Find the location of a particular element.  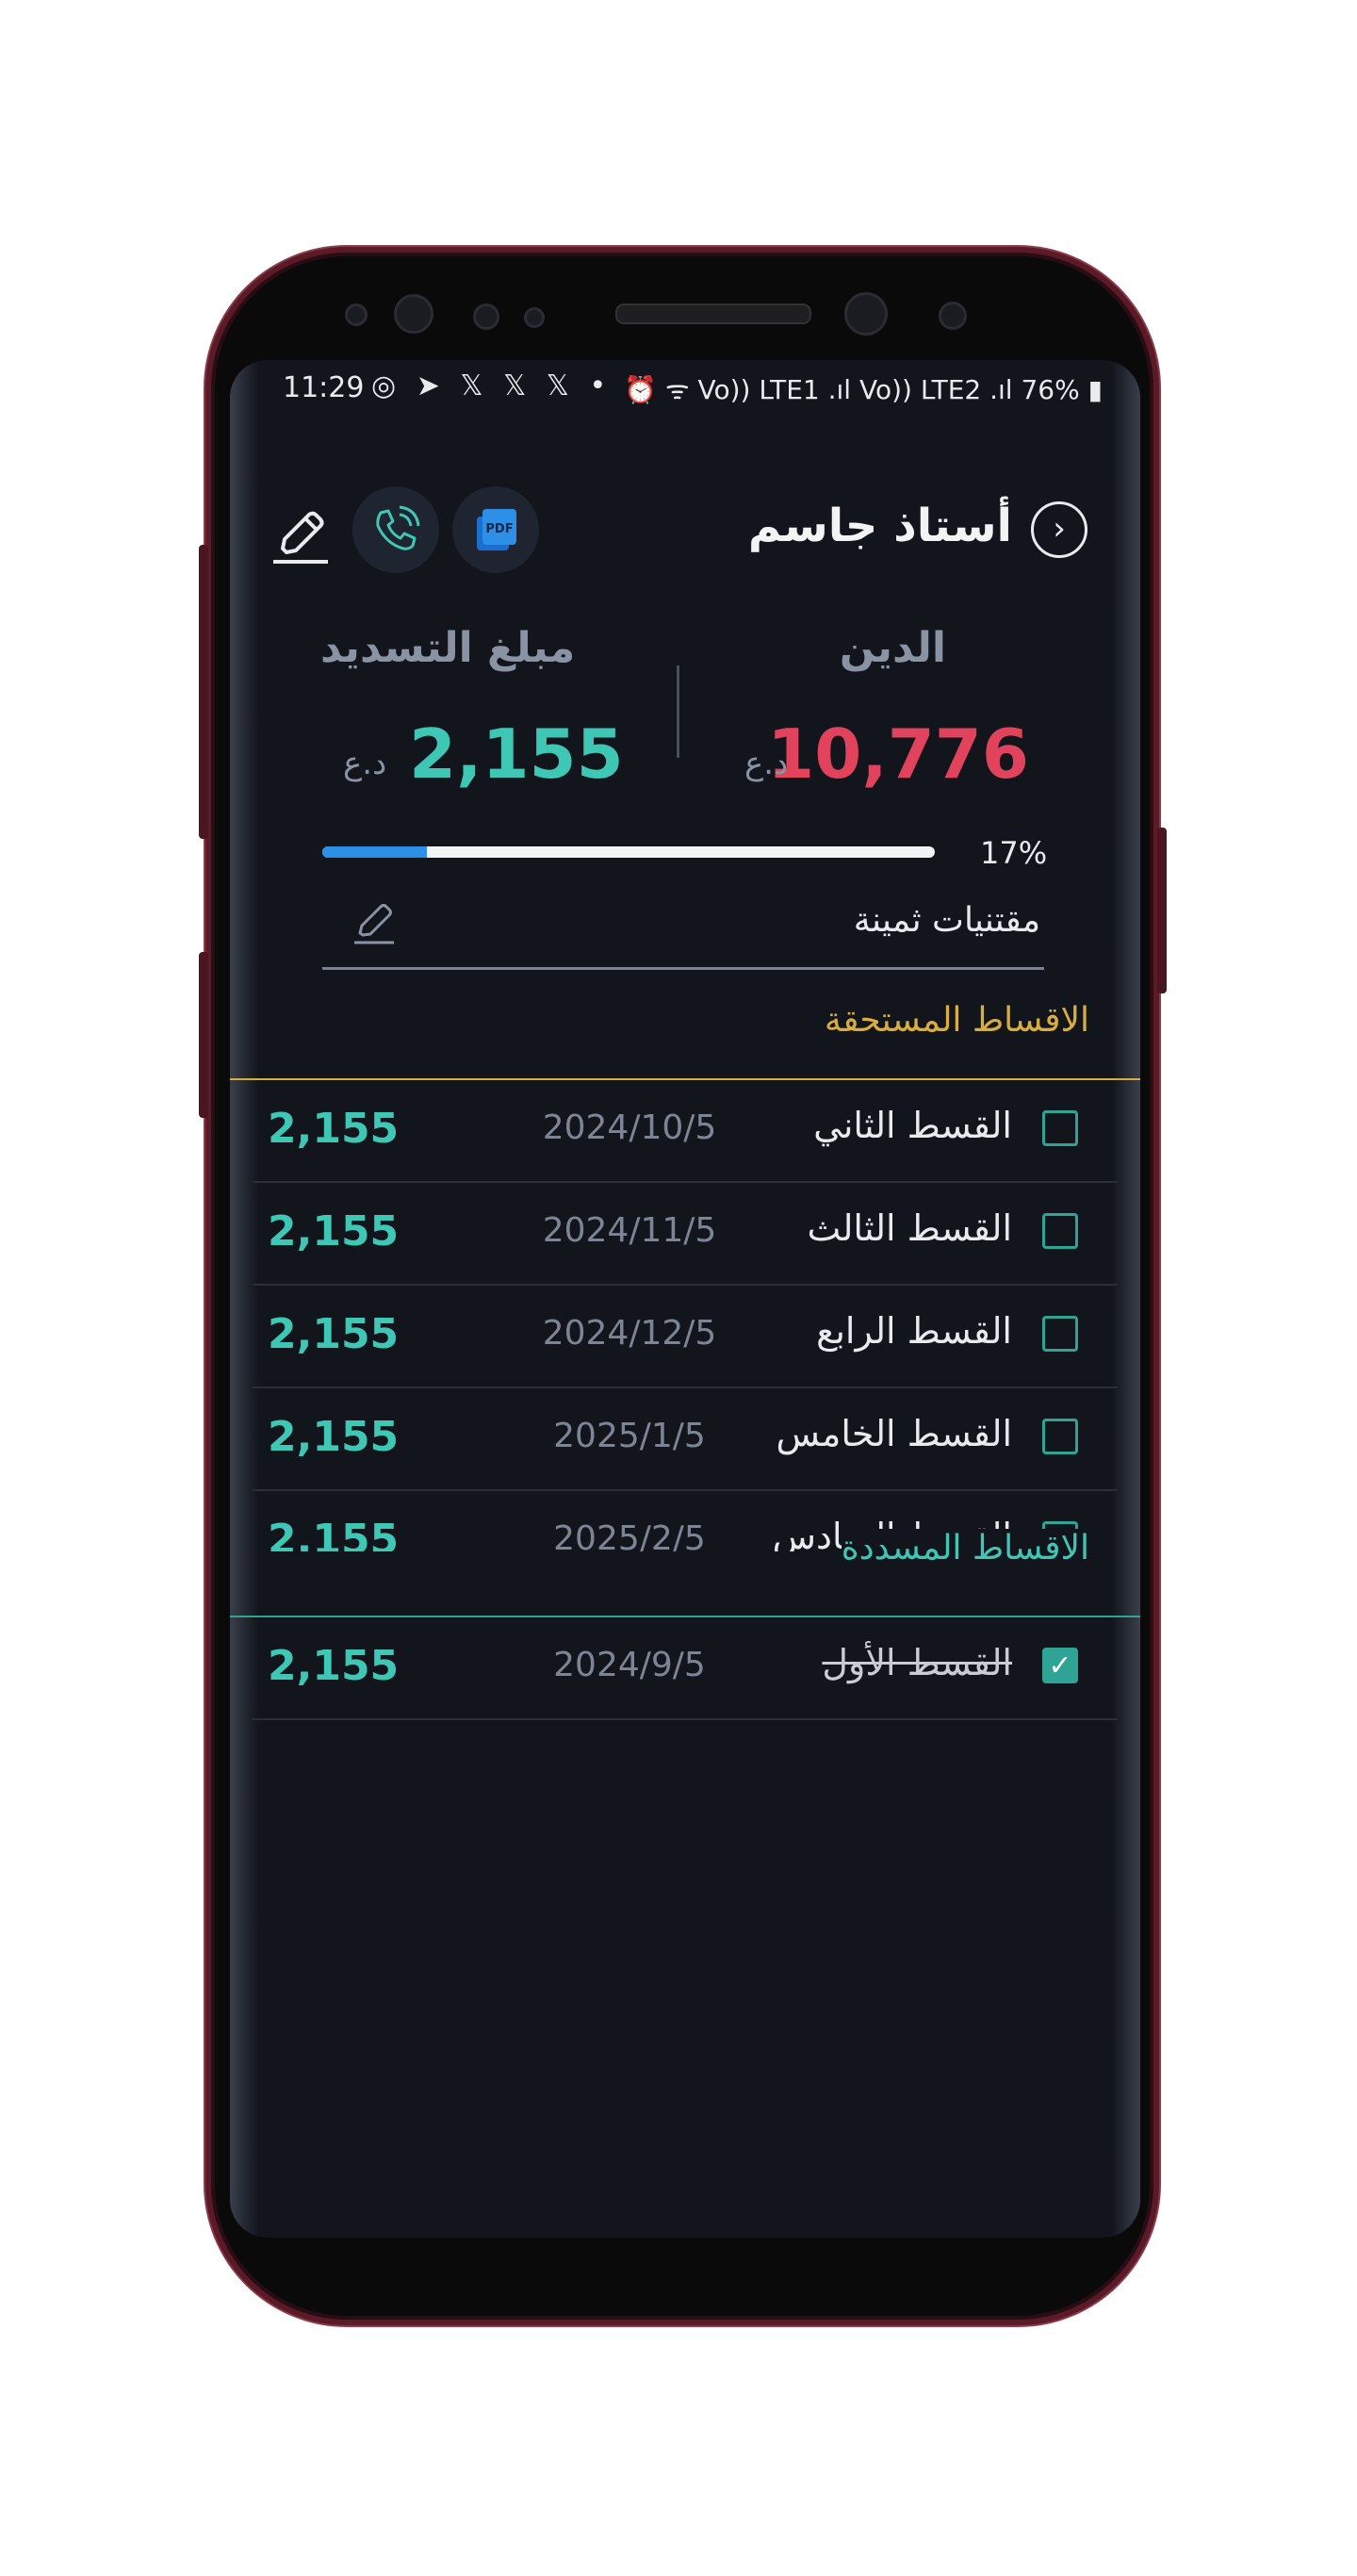

payment-label: مبلغ التسديد is located at coordinates (448, 648).